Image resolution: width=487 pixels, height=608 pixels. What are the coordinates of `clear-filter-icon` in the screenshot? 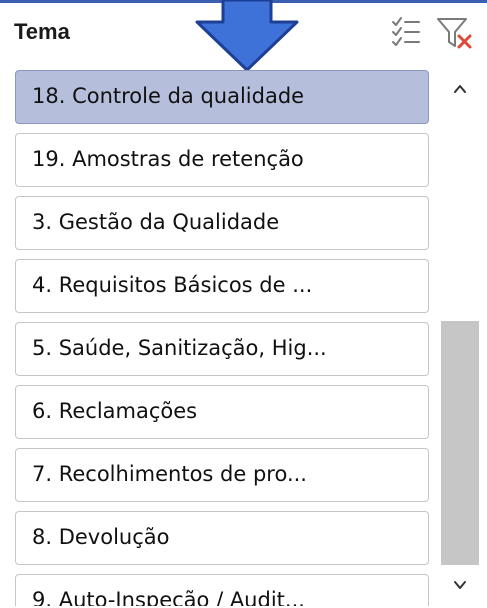 It's located at (455, 32).